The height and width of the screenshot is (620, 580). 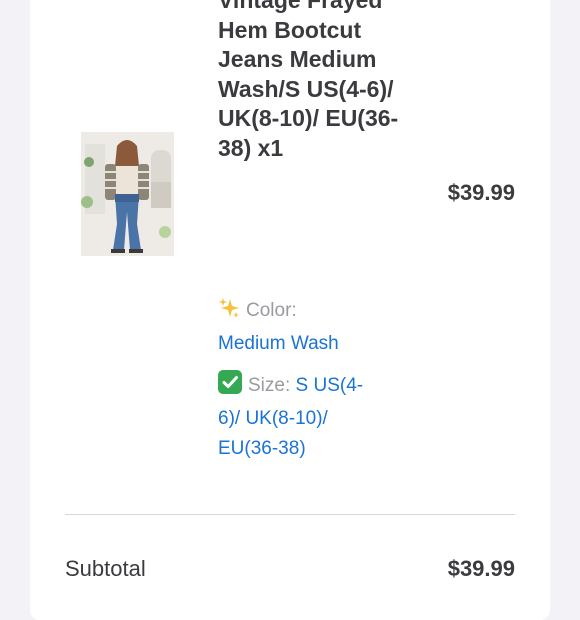 I want to click on product-photo-jeans-outfit, so click(x=127, y=194).